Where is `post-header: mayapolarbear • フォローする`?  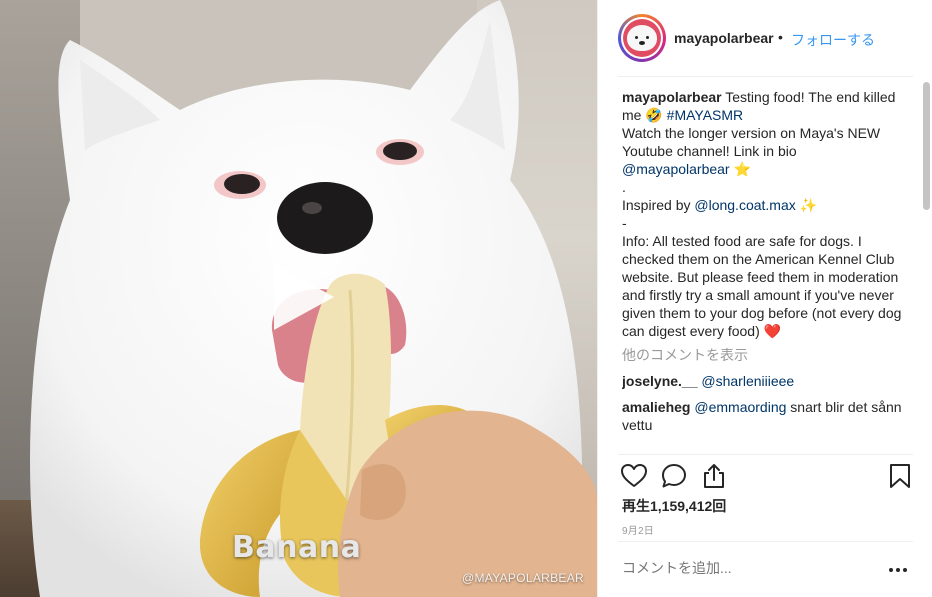
post-header: mayapolarbear • フォローする is located at coordinates (765, 38).